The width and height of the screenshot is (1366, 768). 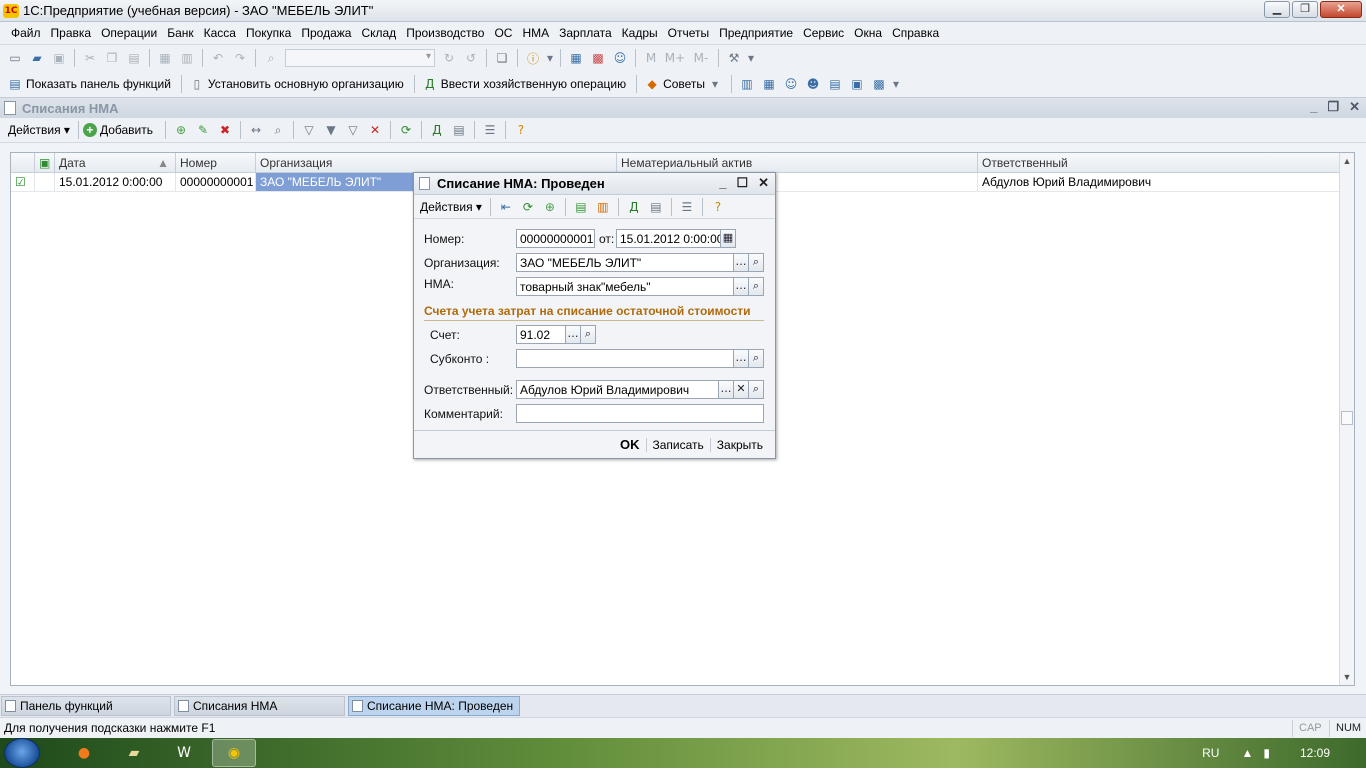 I want to click on explorer-icon: ▰, so click(x=134, y=753).